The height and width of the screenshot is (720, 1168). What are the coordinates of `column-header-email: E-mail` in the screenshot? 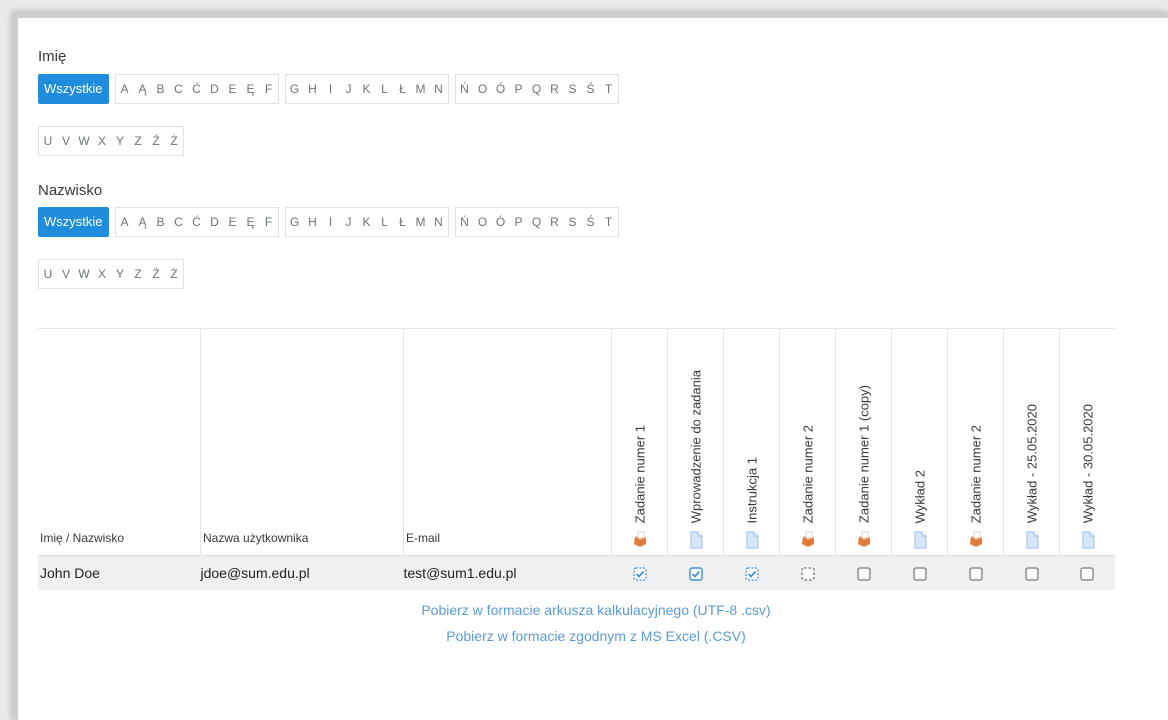 It's located at (507, 442).